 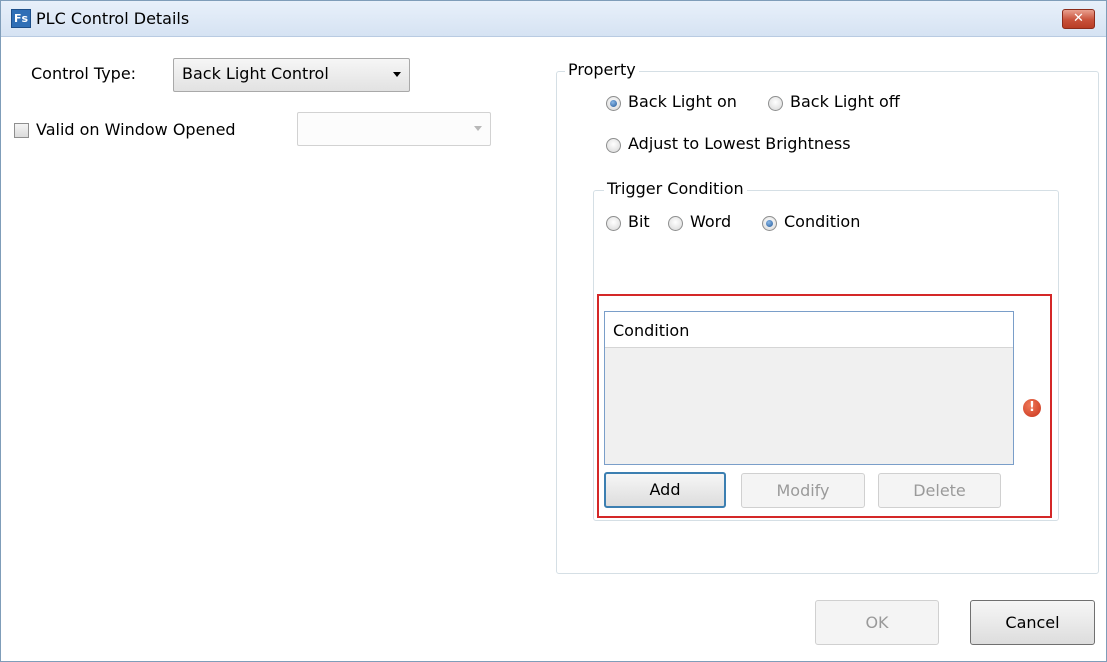 What do you see at coordinates (1078, 19) in the screenshot?
I see `close-button: ✕` at bounding box center [1078, 19].